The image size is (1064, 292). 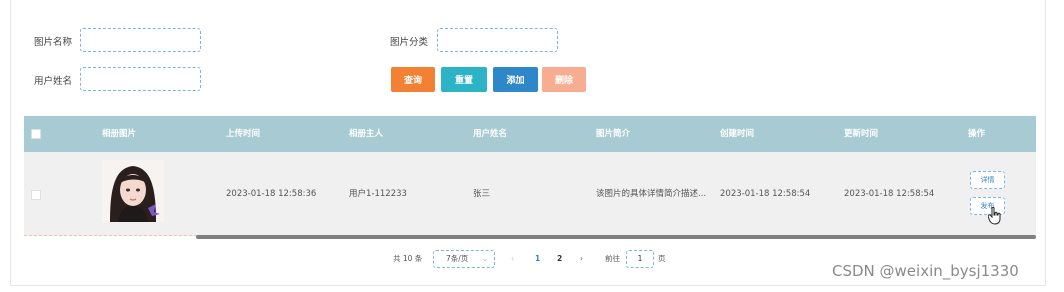 I want to click on col-intro: 图片简介, so click(x=613, y=134).